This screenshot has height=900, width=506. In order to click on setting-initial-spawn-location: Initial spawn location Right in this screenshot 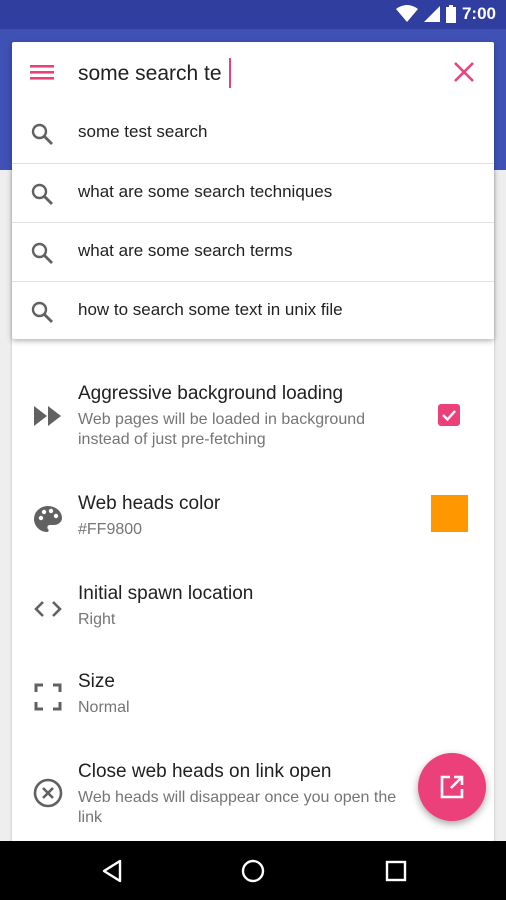, I will do `click(253, 615)`.